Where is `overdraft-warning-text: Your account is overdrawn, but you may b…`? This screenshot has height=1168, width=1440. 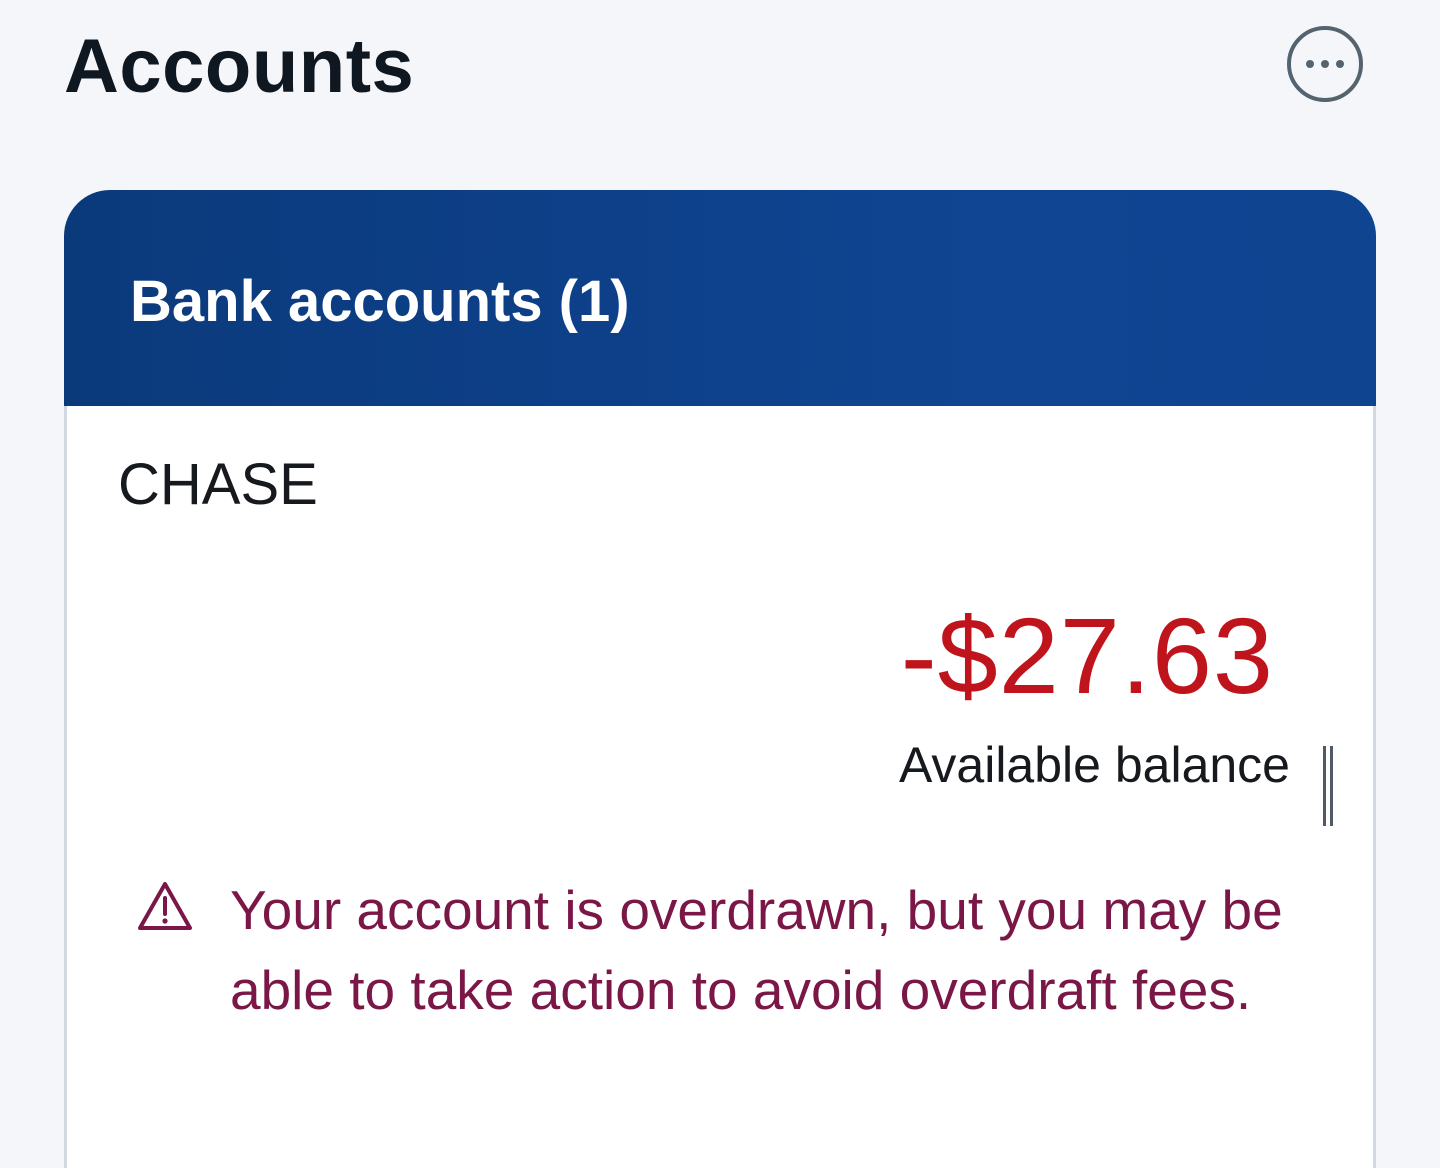 overdraft-warning-text: Your account is overdrawn, but you may b… is located at coordinates (756, 950).